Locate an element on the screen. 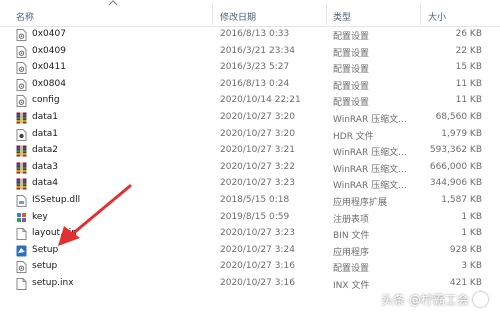 This screenshot has width=500, height=316. file-date: 2020/10/27 3:21 is located at coordinates (257, 150).